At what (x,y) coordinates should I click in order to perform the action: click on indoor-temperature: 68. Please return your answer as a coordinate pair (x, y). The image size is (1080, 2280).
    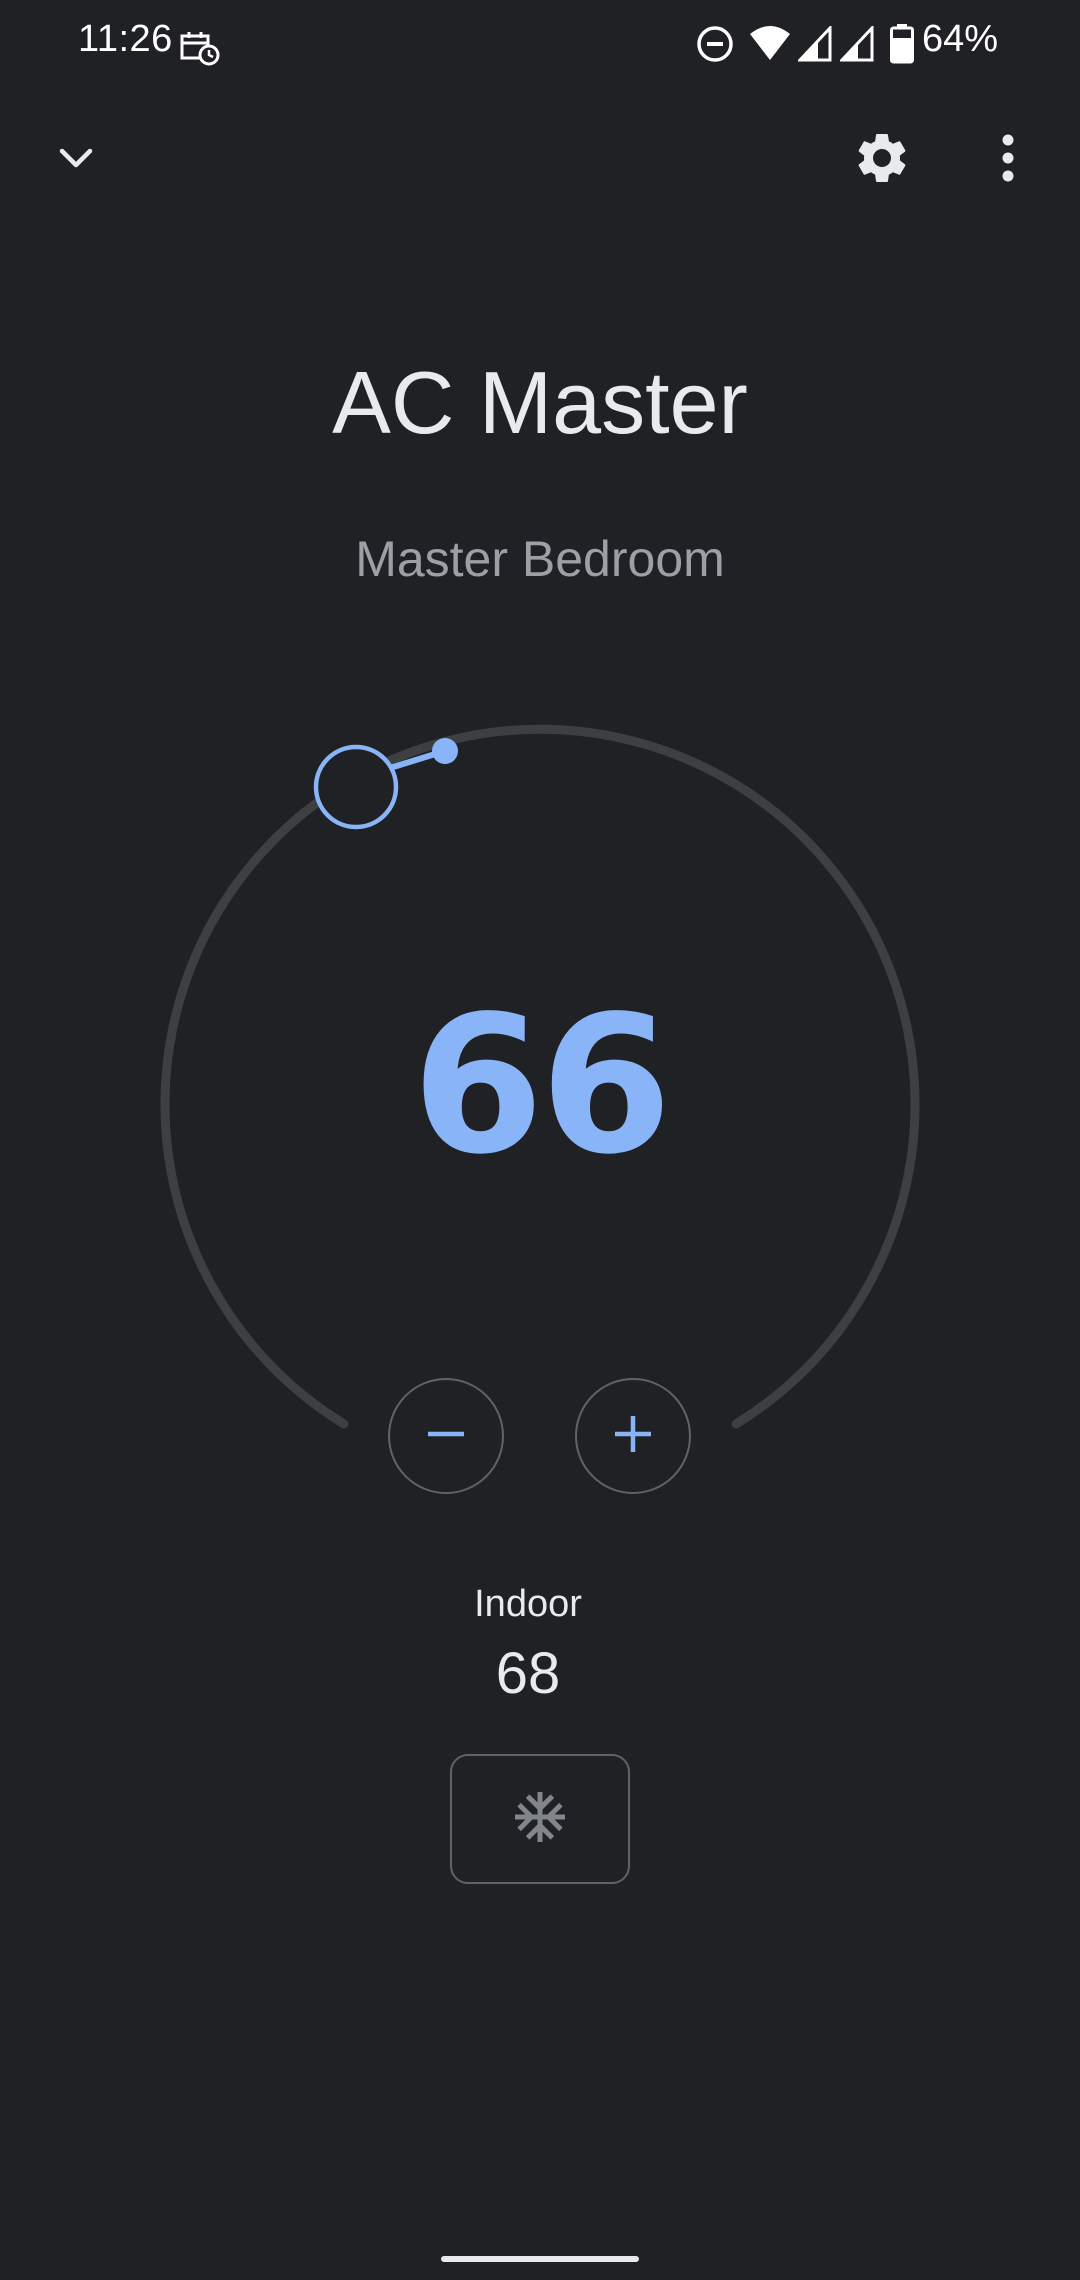
    Looking at the image, I should click on (528, 1673).